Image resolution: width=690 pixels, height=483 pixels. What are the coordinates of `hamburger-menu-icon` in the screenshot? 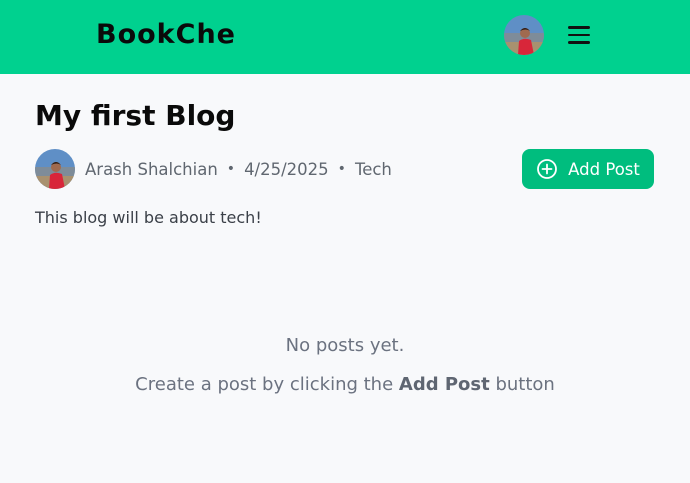 It's located at (579, 35).